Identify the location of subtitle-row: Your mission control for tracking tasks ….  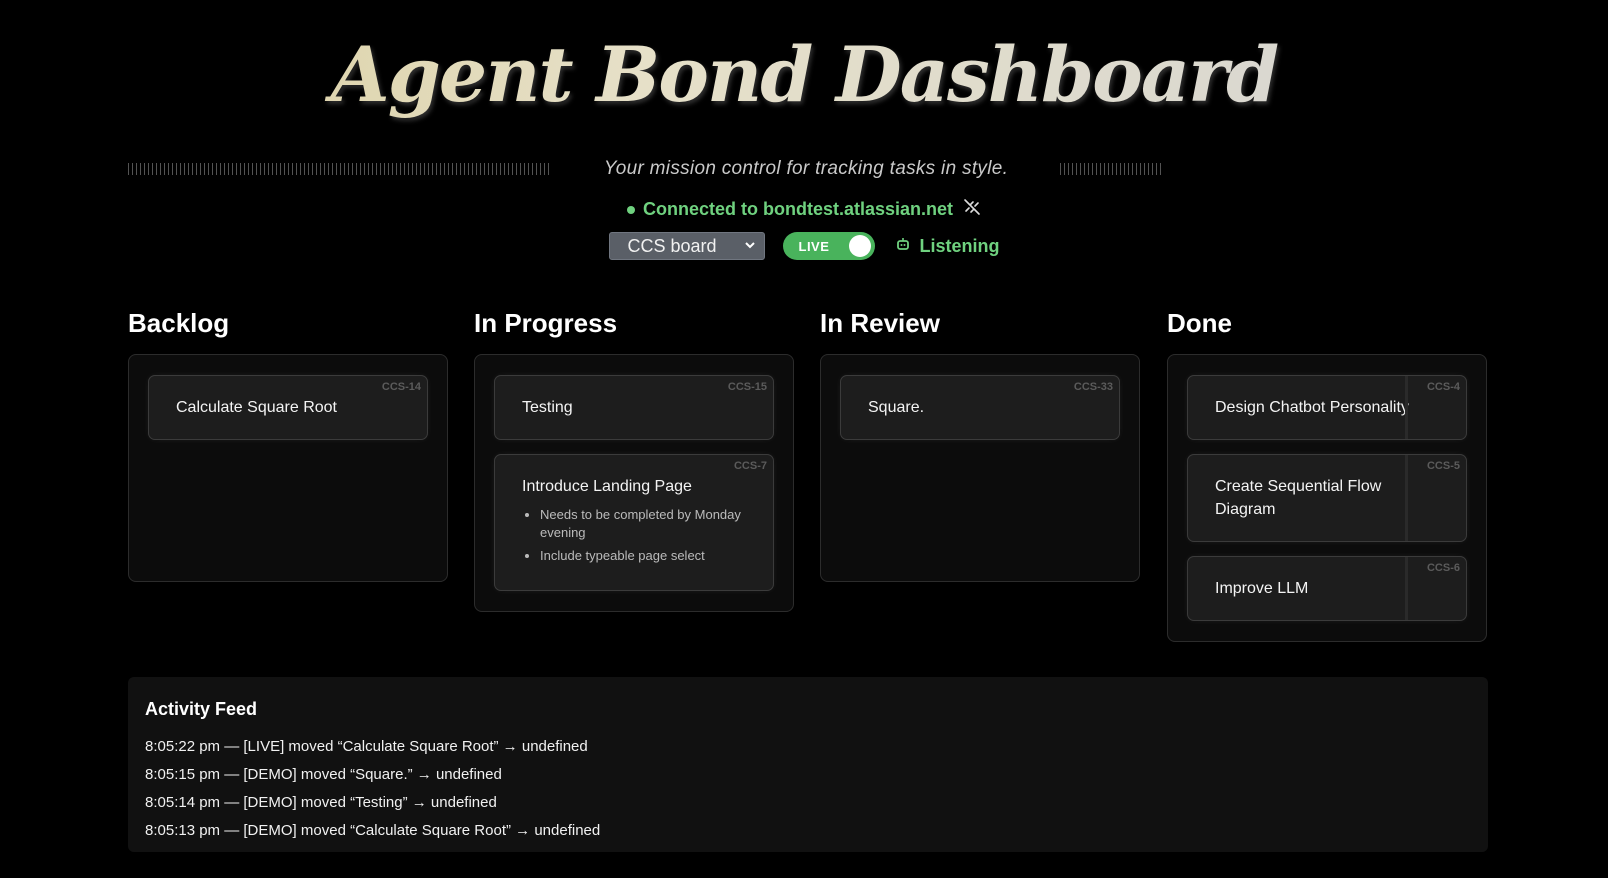
(646, 169).